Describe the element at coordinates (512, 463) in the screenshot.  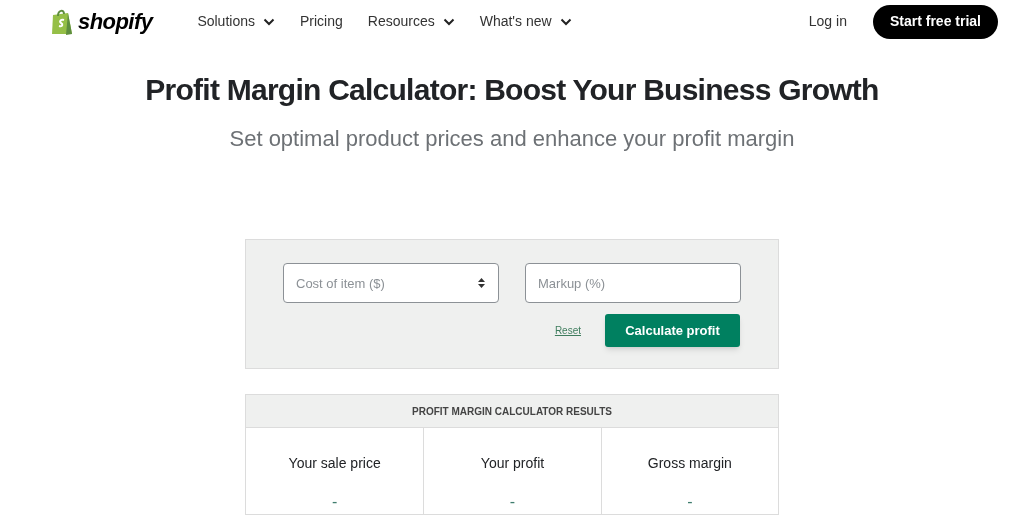
I see `result-label: Your profit` at that location.